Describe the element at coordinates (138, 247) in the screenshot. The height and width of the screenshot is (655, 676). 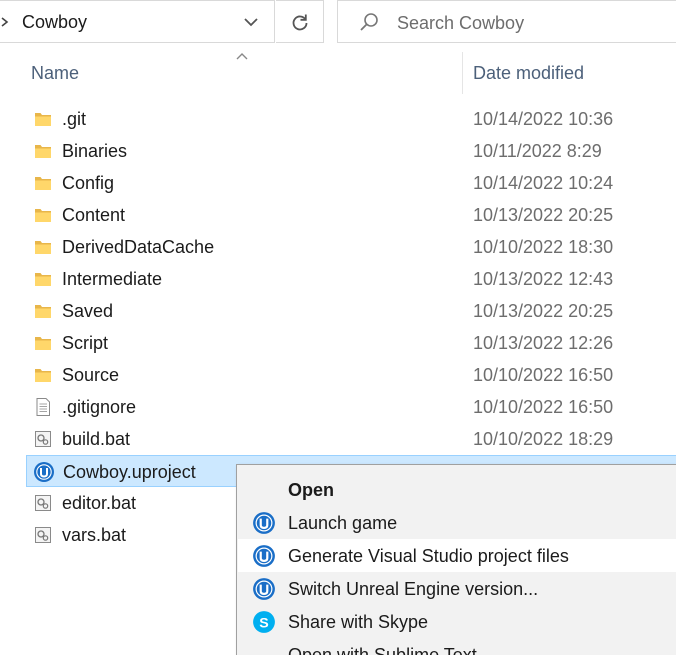
I see `file-name: DerivedDataCache` at that location.